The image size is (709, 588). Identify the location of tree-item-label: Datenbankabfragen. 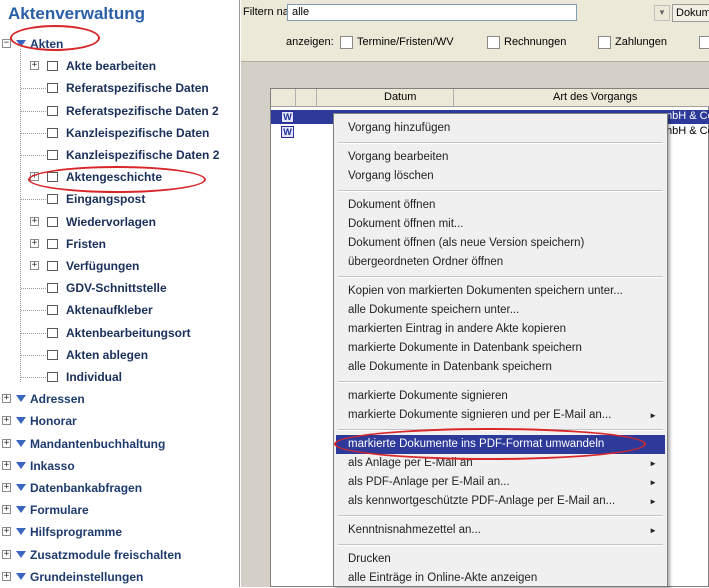
(86, 488).